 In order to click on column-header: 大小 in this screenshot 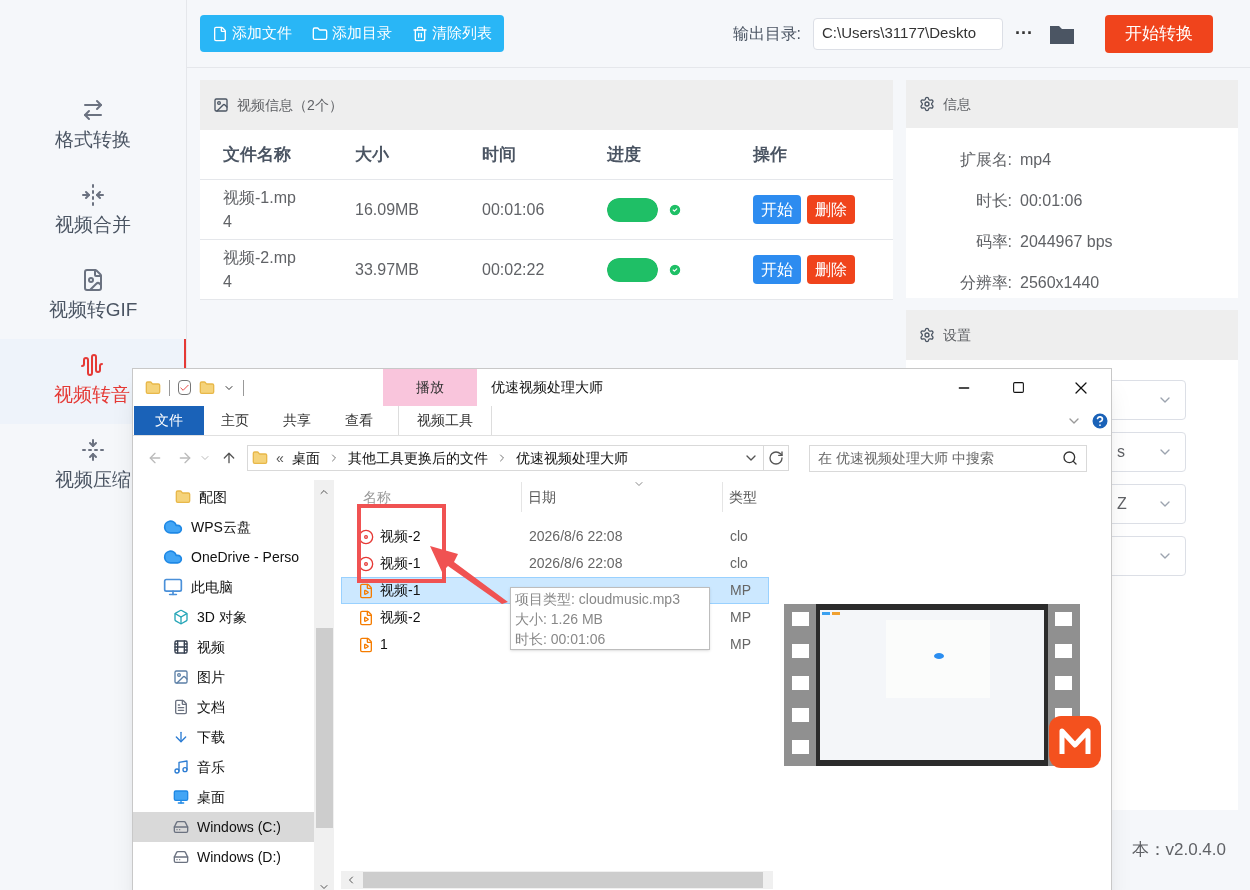, I will do `click(372, 154)`.